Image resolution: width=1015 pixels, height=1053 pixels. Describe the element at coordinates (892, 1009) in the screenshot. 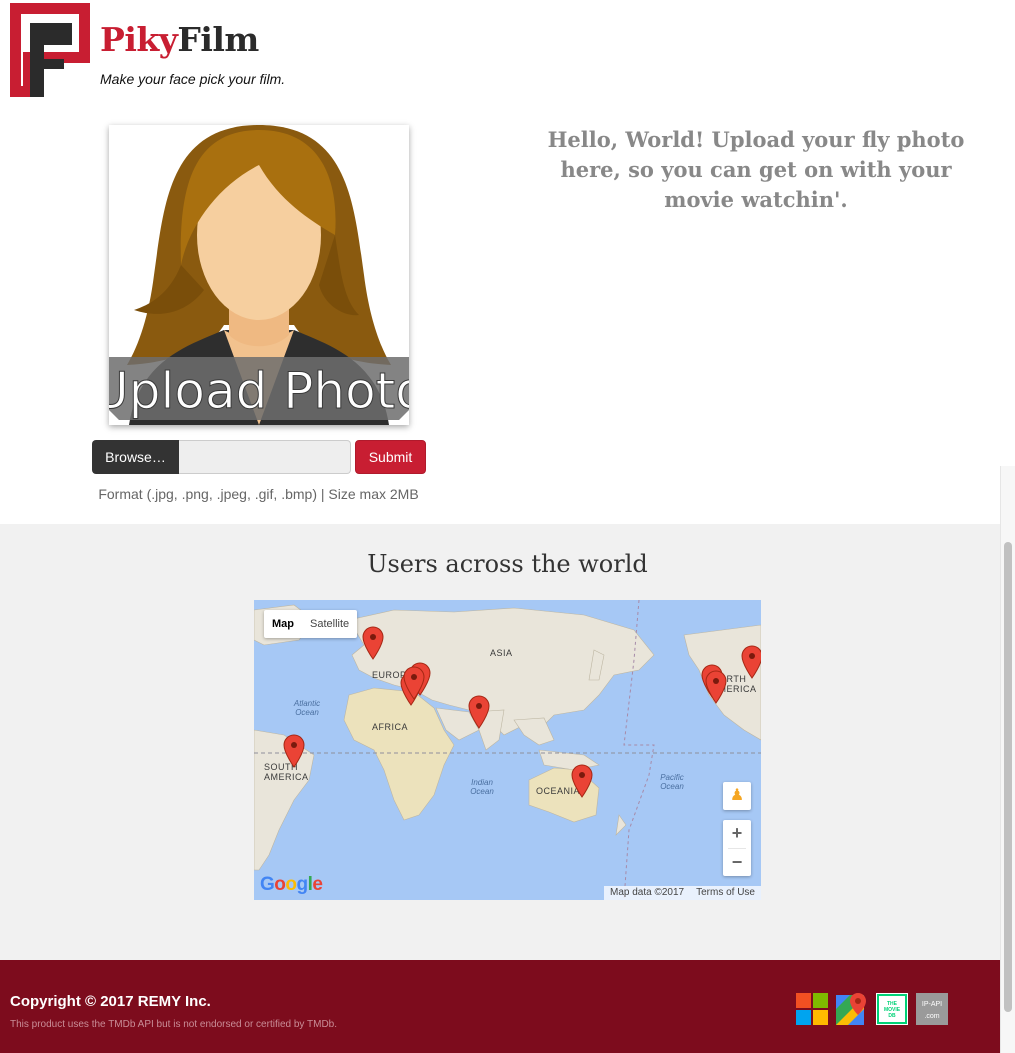

I see `themoviedb-logo-icon: THE MOVIE DB` at that location.